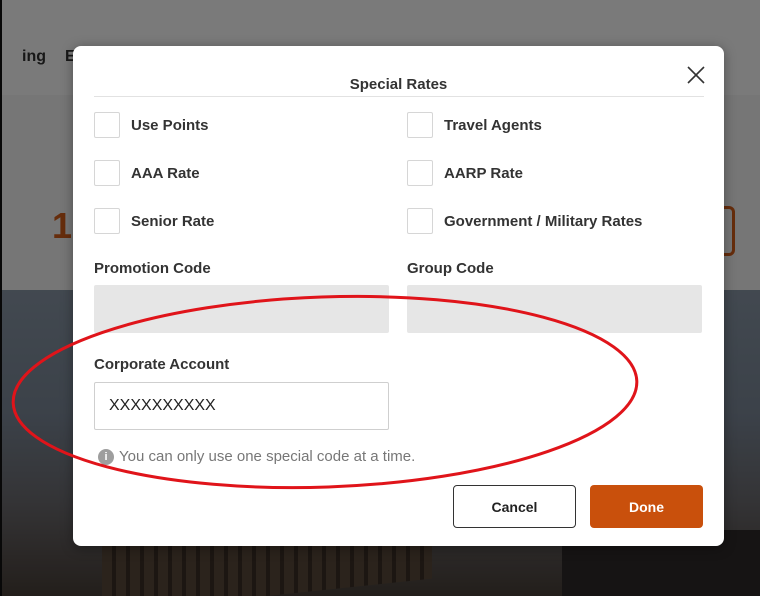 The height and width of the screenshot is (596, 760). I want to click on aaa-rate-option: AAA Rate, so click(147, 173).